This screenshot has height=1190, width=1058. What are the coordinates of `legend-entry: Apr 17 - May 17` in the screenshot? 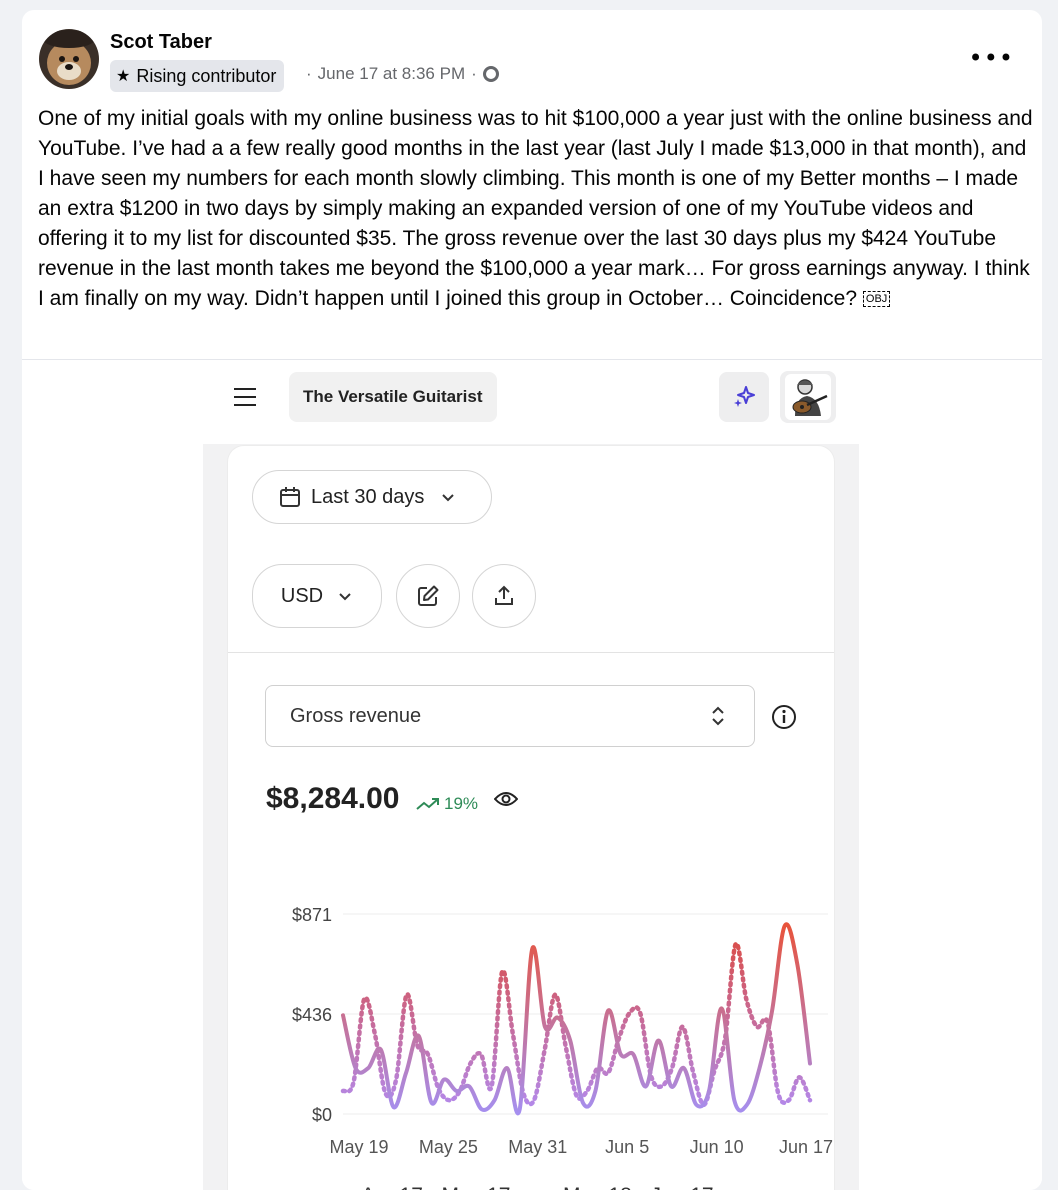 It's located at (435, 1187).